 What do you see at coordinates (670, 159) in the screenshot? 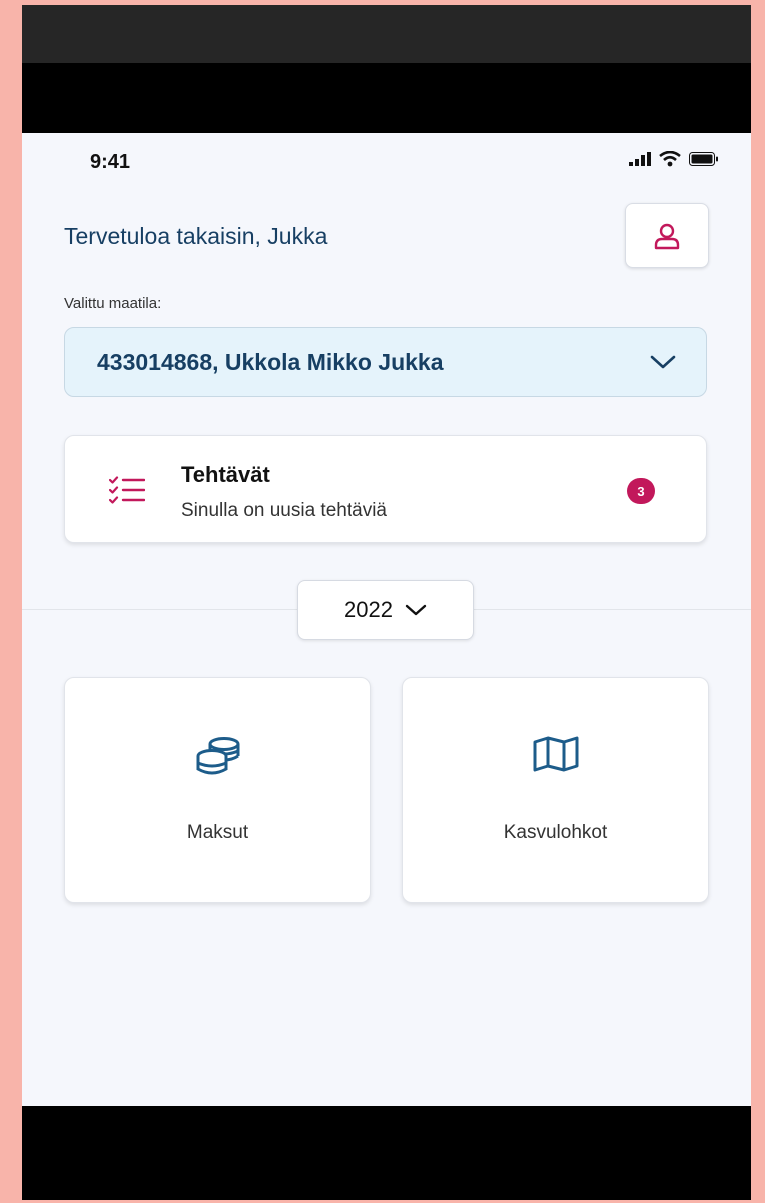
I see `wifi-icon` at bounding box center [670, 159].